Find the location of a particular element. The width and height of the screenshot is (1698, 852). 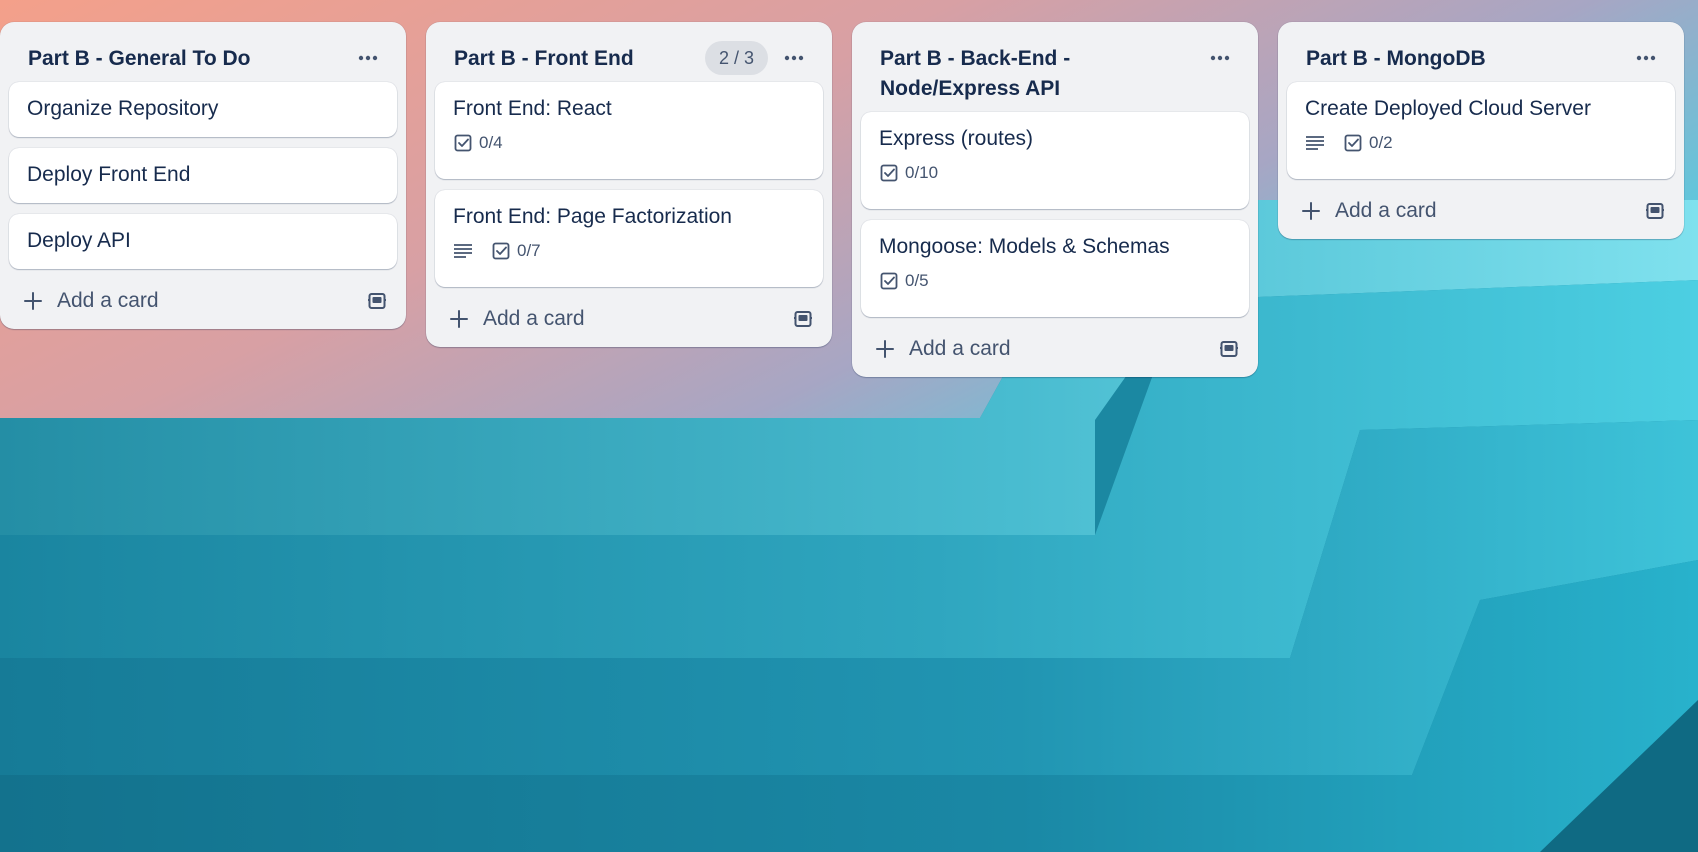

card-list: Create Deployed Cloud Server 0/2 is located at coordinates (1481, 126).